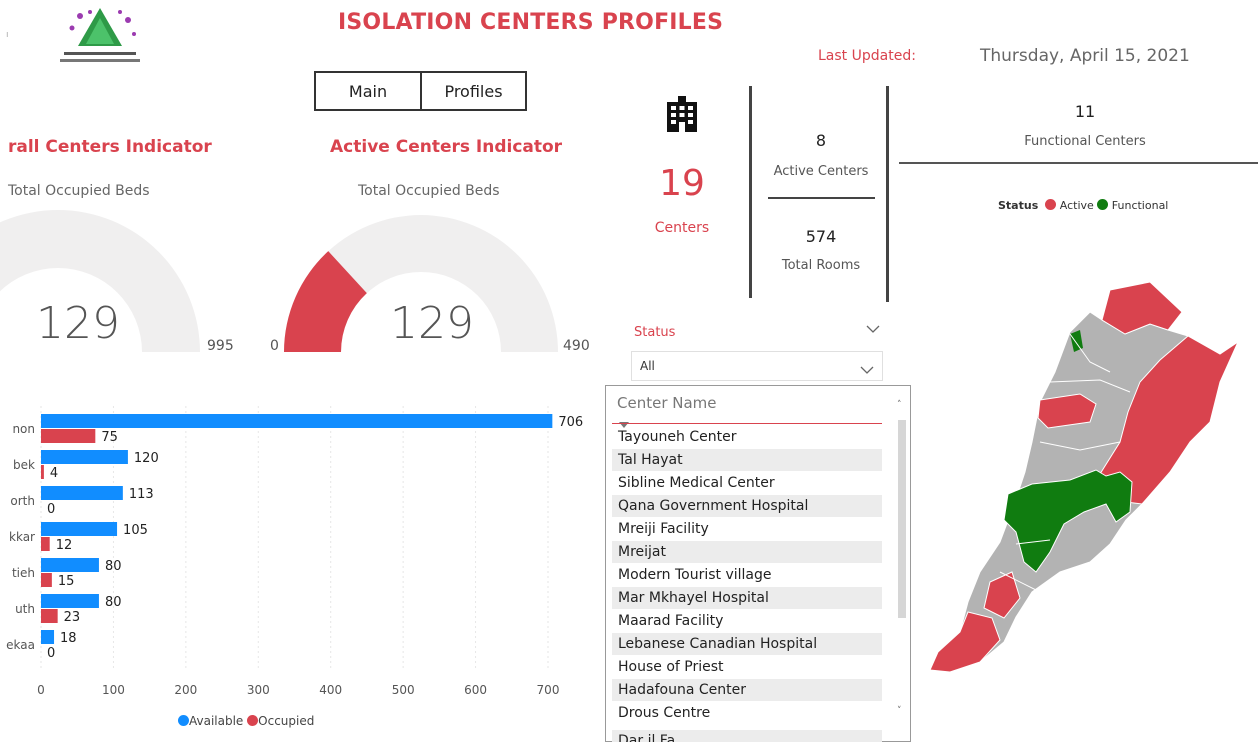 The width and height of the screenshot is (1258, 742). Describe the element at coordinates (821, 236) in the screenshot. I see `total-rooms-value: 574` at that location.